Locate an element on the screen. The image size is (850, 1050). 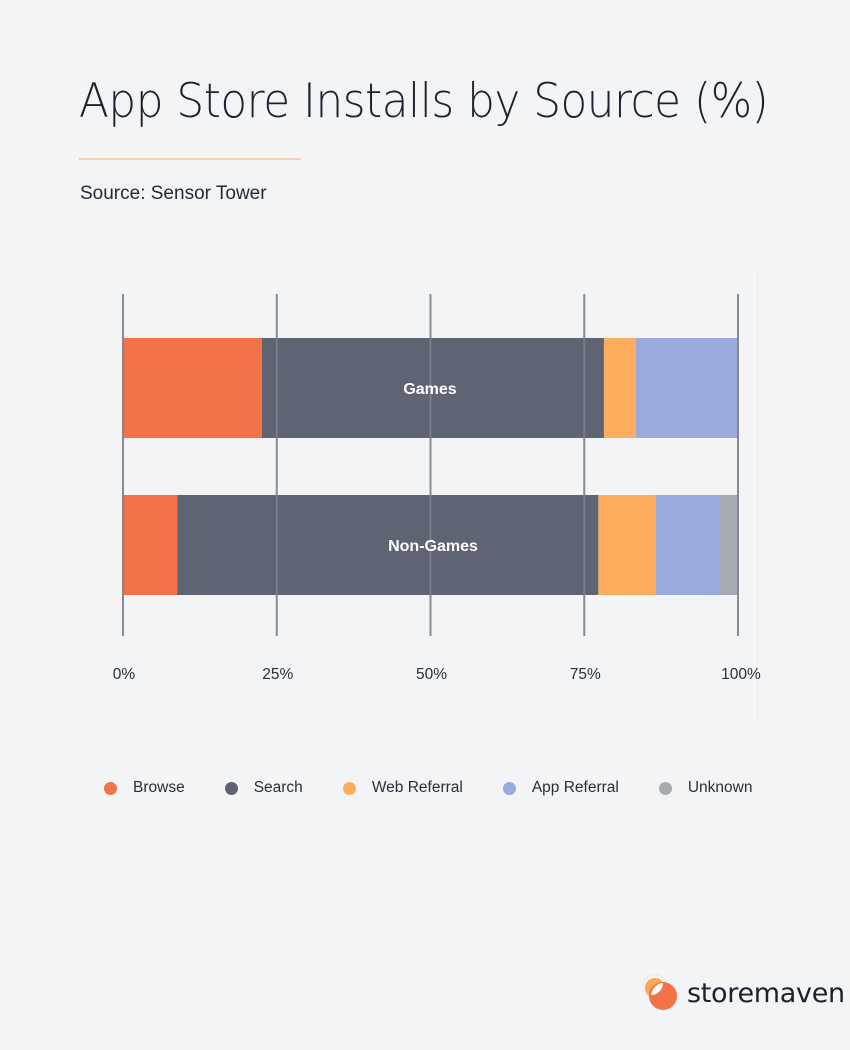
bar-segment-games-app-referral is located at coordinates (686, 388).